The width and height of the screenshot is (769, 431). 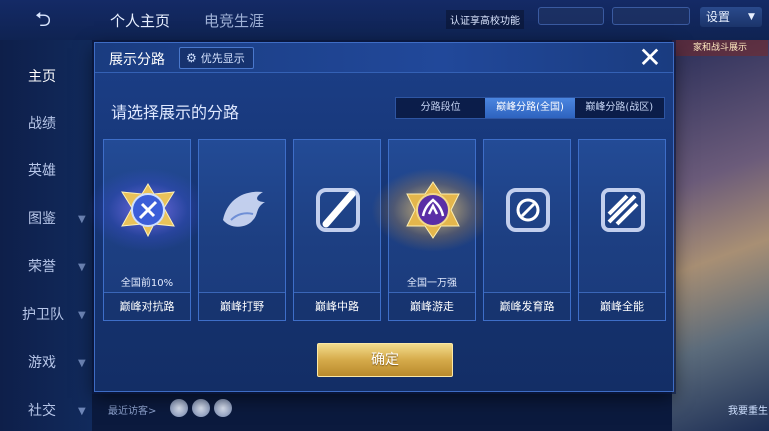 What do you see at coordinates (622, 306) in the screenshot?
I see `role-name: 巅峰全能` at bounding box center [622, 306].